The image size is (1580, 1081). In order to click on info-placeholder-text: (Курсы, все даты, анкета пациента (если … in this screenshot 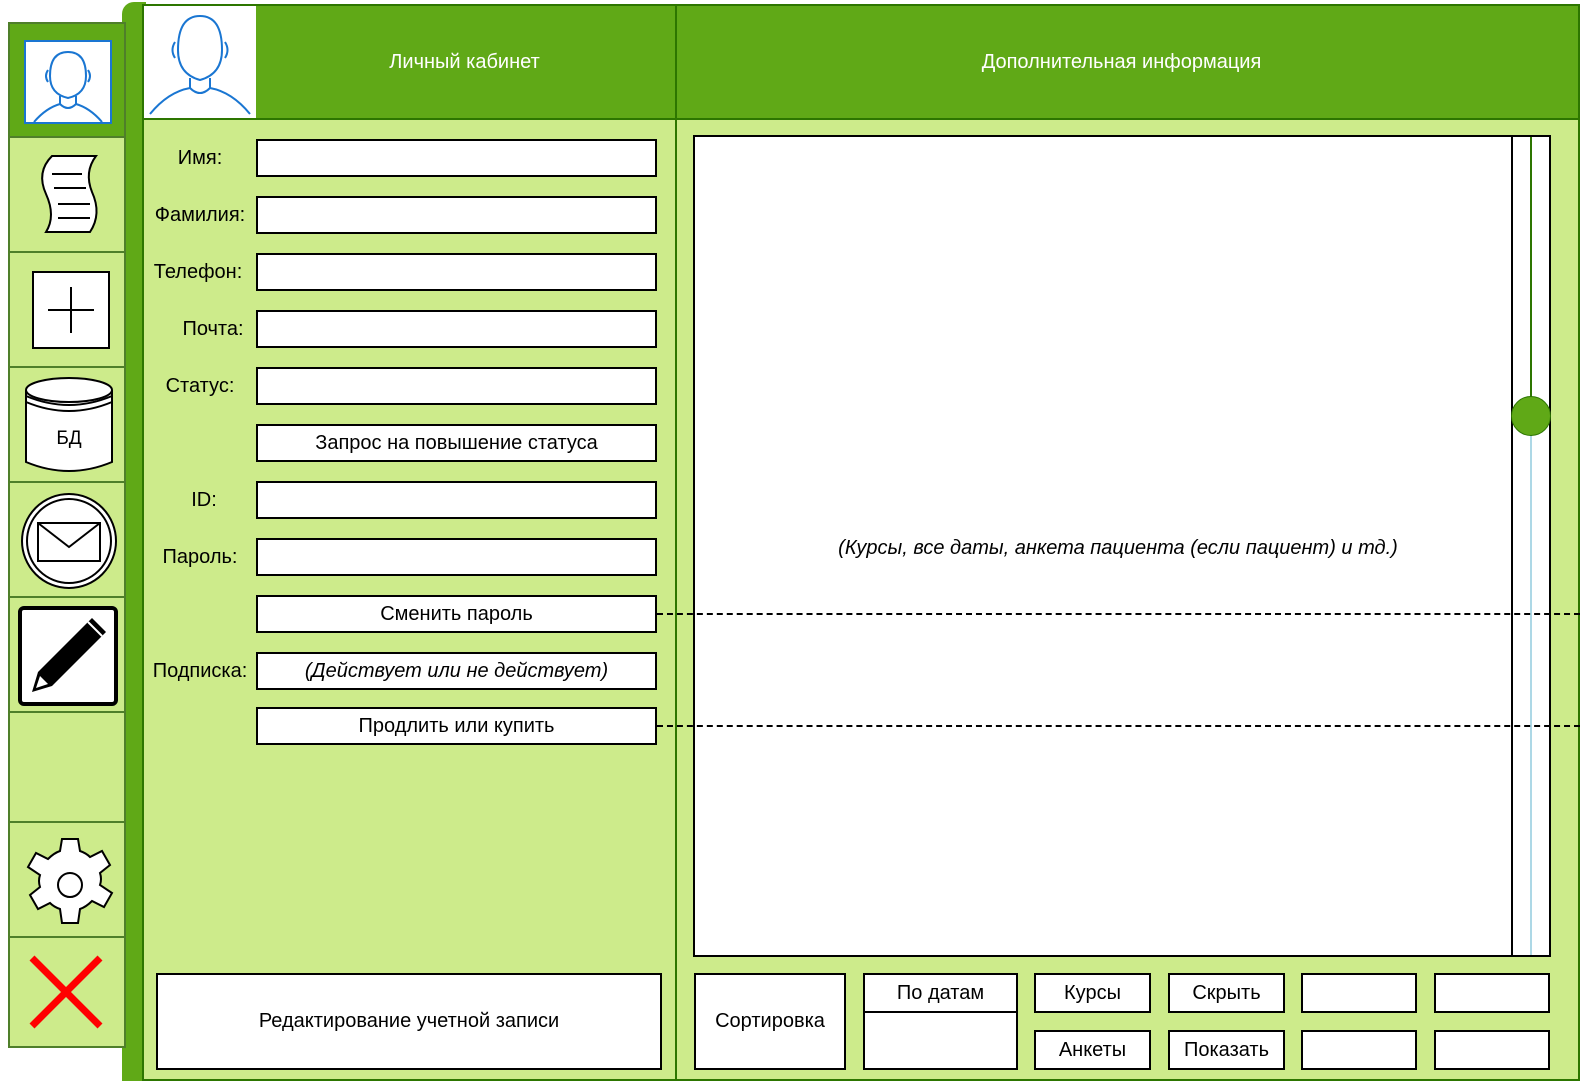, I will do `click(1118, 547)`.